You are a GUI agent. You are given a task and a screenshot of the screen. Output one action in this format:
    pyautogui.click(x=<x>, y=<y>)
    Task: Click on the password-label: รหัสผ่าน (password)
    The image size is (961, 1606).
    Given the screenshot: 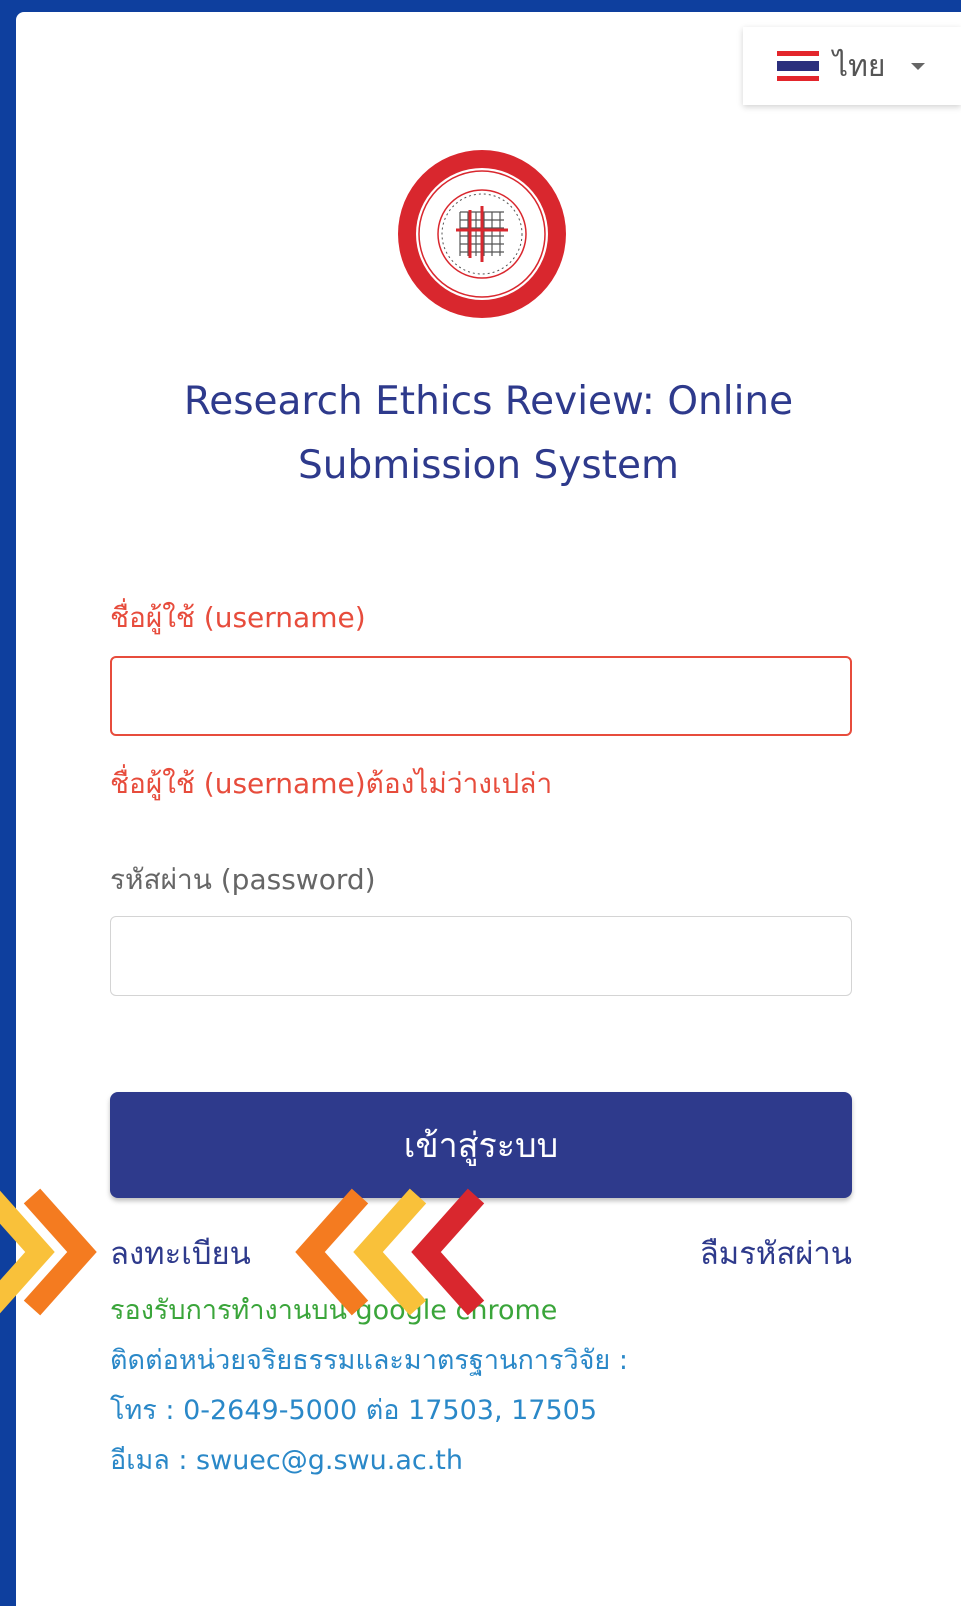 What is the action you would take?
    pyautogui.click(x=243, y=879)
    